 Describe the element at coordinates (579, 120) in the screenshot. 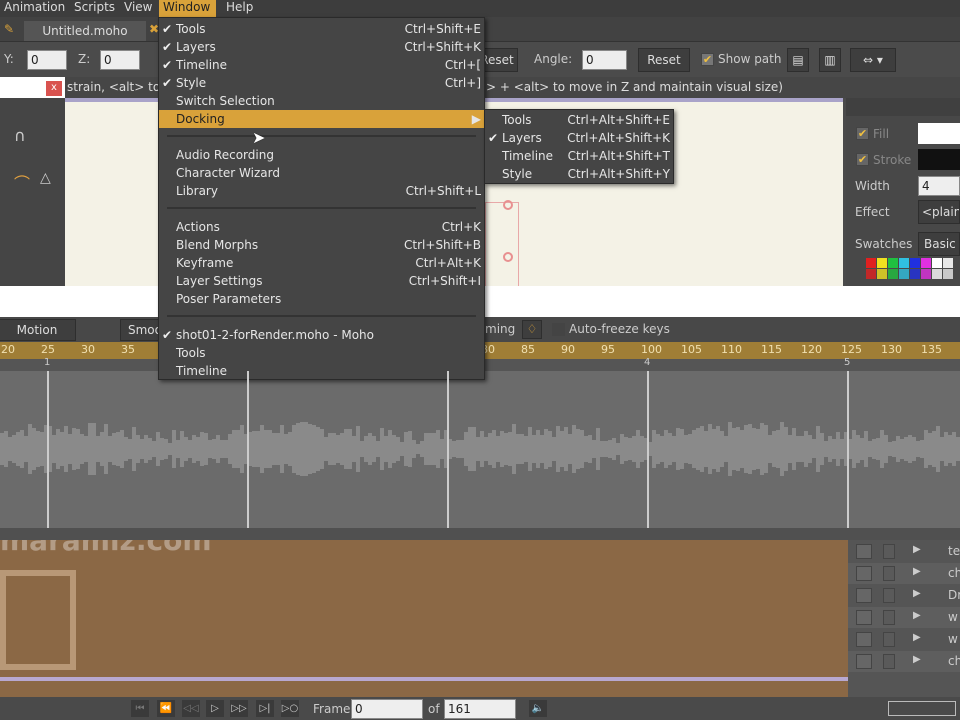

I see `docking-item-tools: Tools Ctrl+Alt+Shift+E` at that location.